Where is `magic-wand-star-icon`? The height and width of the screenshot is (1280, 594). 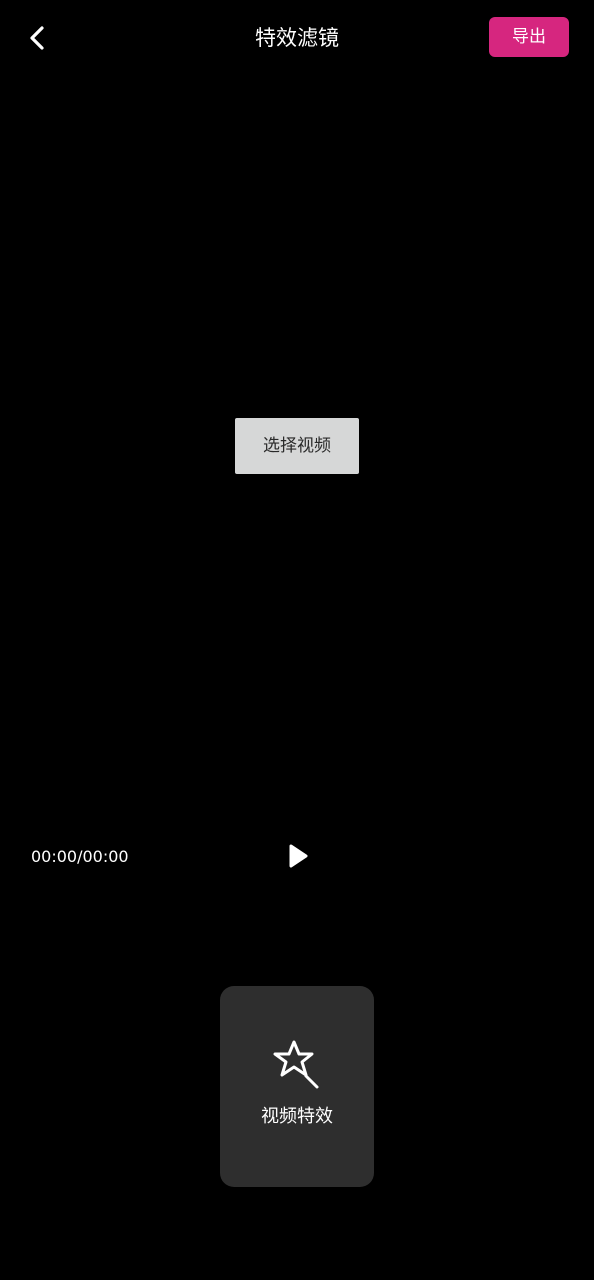 magic-wand-star-icon is located at coordinates (296, 1064).